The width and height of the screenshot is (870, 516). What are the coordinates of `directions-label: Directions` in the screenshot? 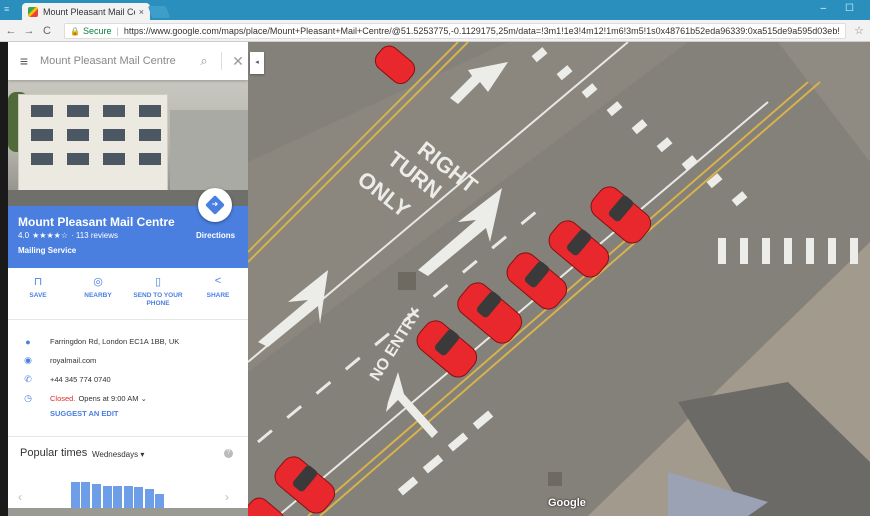 It's located at (215, 235).